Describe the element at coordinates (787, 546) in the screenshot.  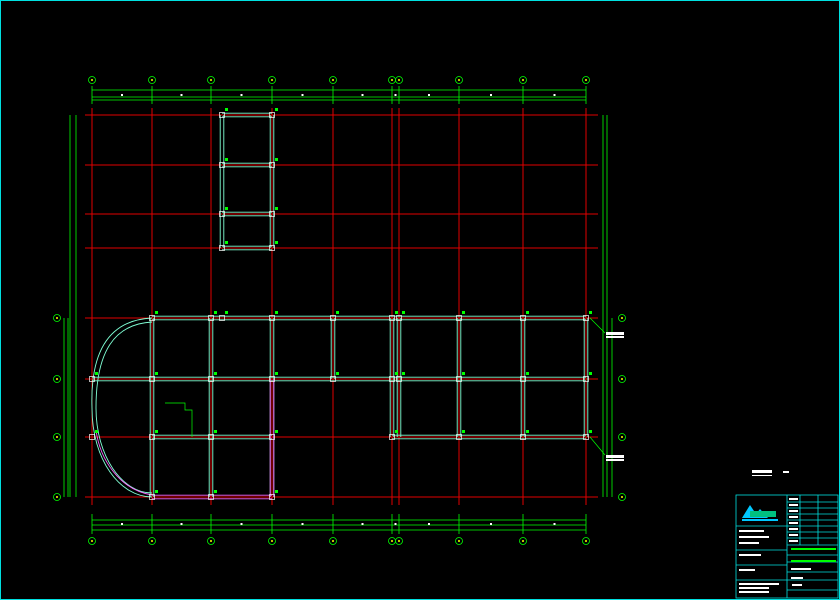
I see `title-block` at that location.